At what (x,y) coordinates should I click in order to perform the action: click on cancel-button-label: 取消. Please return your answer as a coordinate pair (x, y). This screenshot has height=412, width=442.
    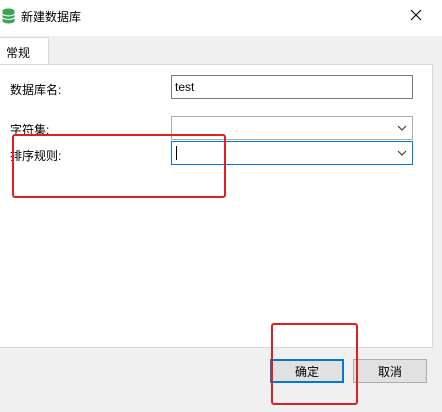
    Looking at the image, I should click on (389, 371).